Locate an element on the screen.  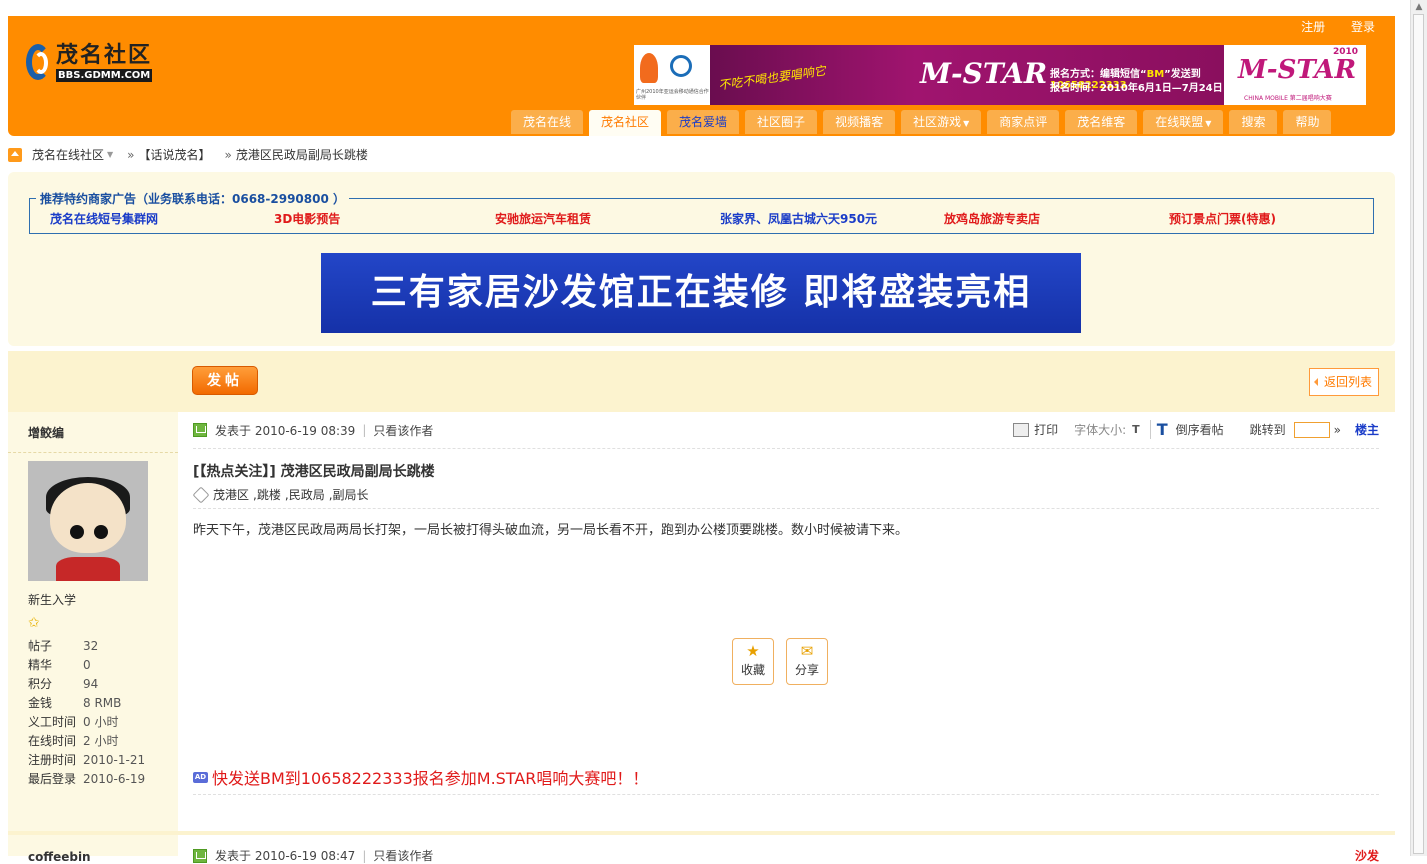
ad-link: 预订景点门票(特惠) is located at coordinates (1222, 218).